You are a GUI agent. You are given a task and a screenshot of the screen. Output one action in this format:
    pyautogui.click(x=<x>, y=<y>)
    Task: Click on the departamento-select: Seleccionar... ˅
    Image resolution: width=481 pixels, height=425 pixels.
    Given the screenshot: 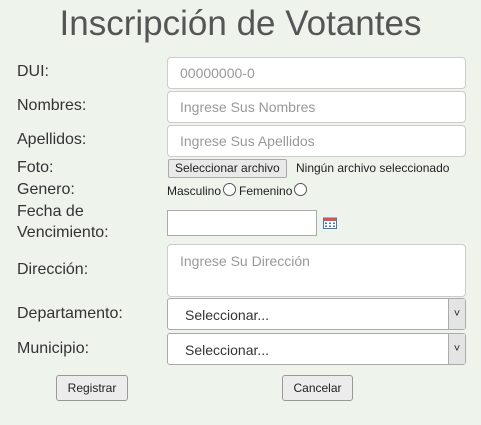 What is the action you would take?
    pyautogui.click(x=316, y=314)
    